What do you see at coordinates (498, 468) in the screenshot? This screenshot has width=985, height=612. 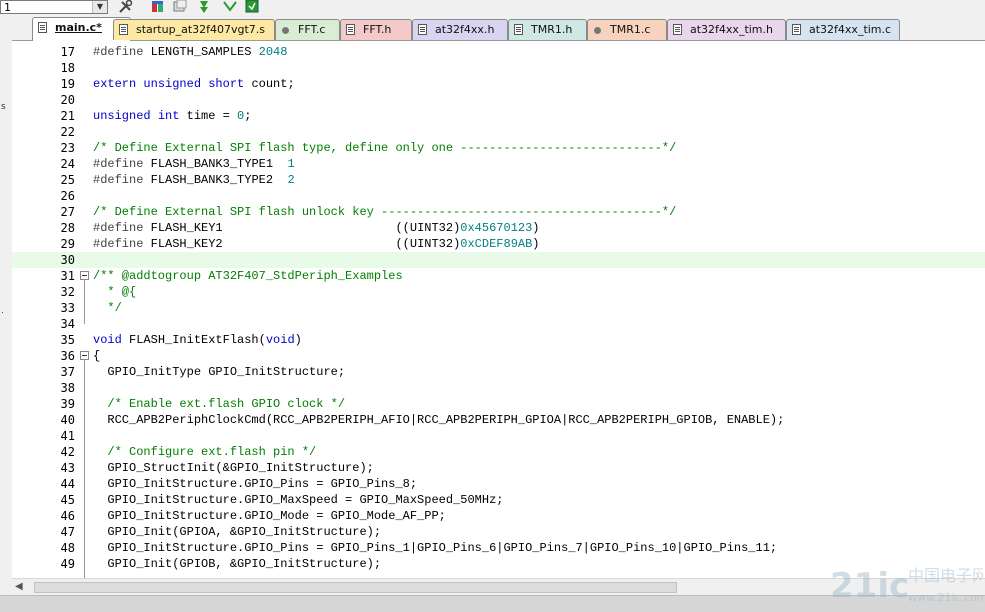 I see `code-line: 43 GPIO_StructInit(&GPIO_InitStructure);` at bounding box center [498, 468].